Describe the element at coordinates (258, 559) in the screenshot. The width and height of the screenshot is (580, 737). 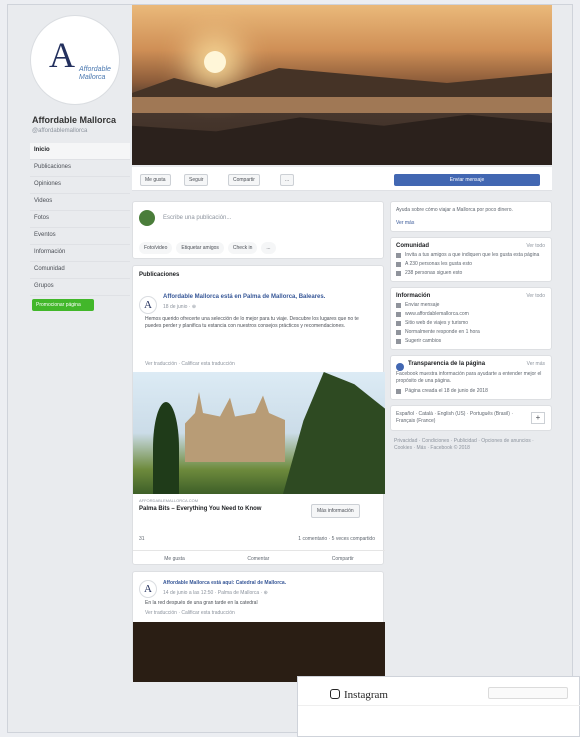
I see `comment-button: Comentar` at that location.